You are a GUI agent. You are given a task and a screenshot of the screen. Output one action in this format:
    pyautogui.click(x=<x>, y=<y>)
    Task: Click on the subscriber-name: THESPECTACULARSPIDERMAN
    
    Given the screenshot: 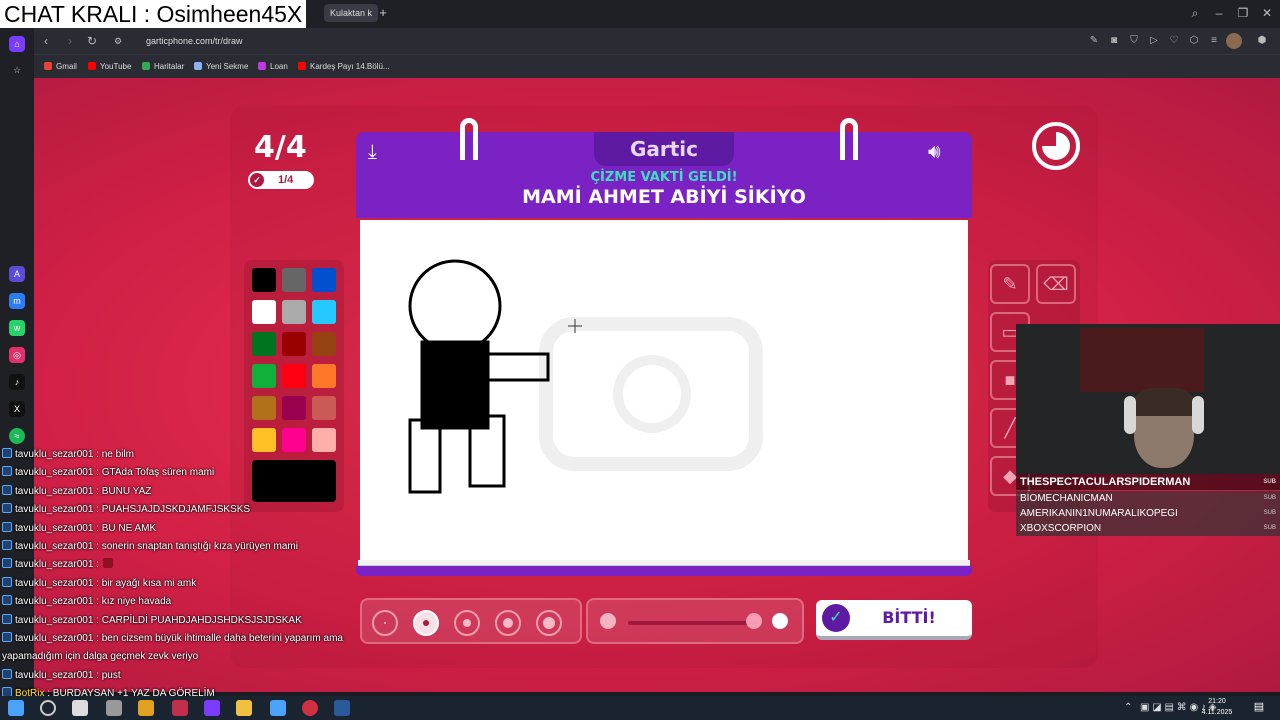 What is the action you would take?
    pyautogui.click(x=1105, y=482)
    